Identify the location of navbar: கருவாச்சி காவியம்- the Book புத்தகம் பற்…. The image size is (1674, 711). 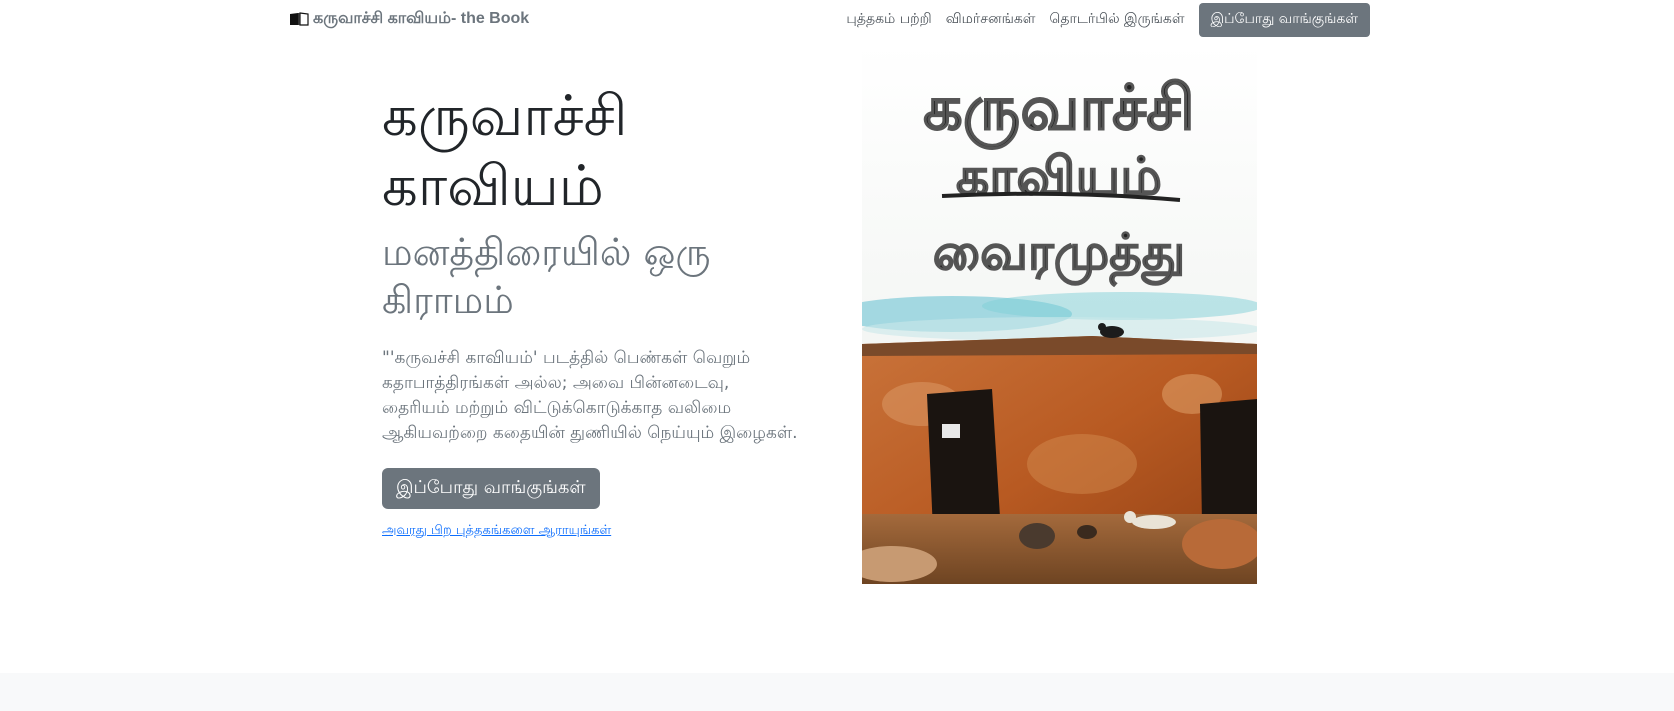
(837, 20).